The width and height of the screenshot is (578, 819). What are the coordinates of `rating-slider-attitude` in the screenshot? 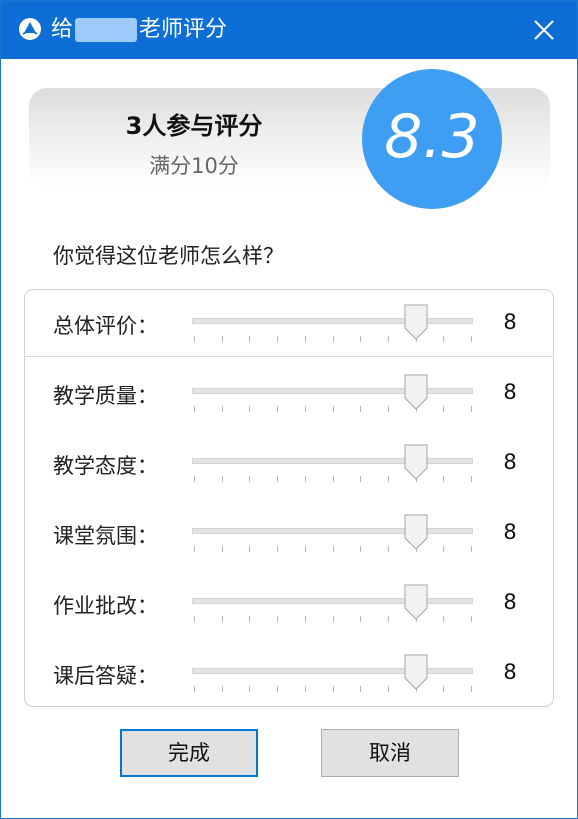 It's located at (332, 464).